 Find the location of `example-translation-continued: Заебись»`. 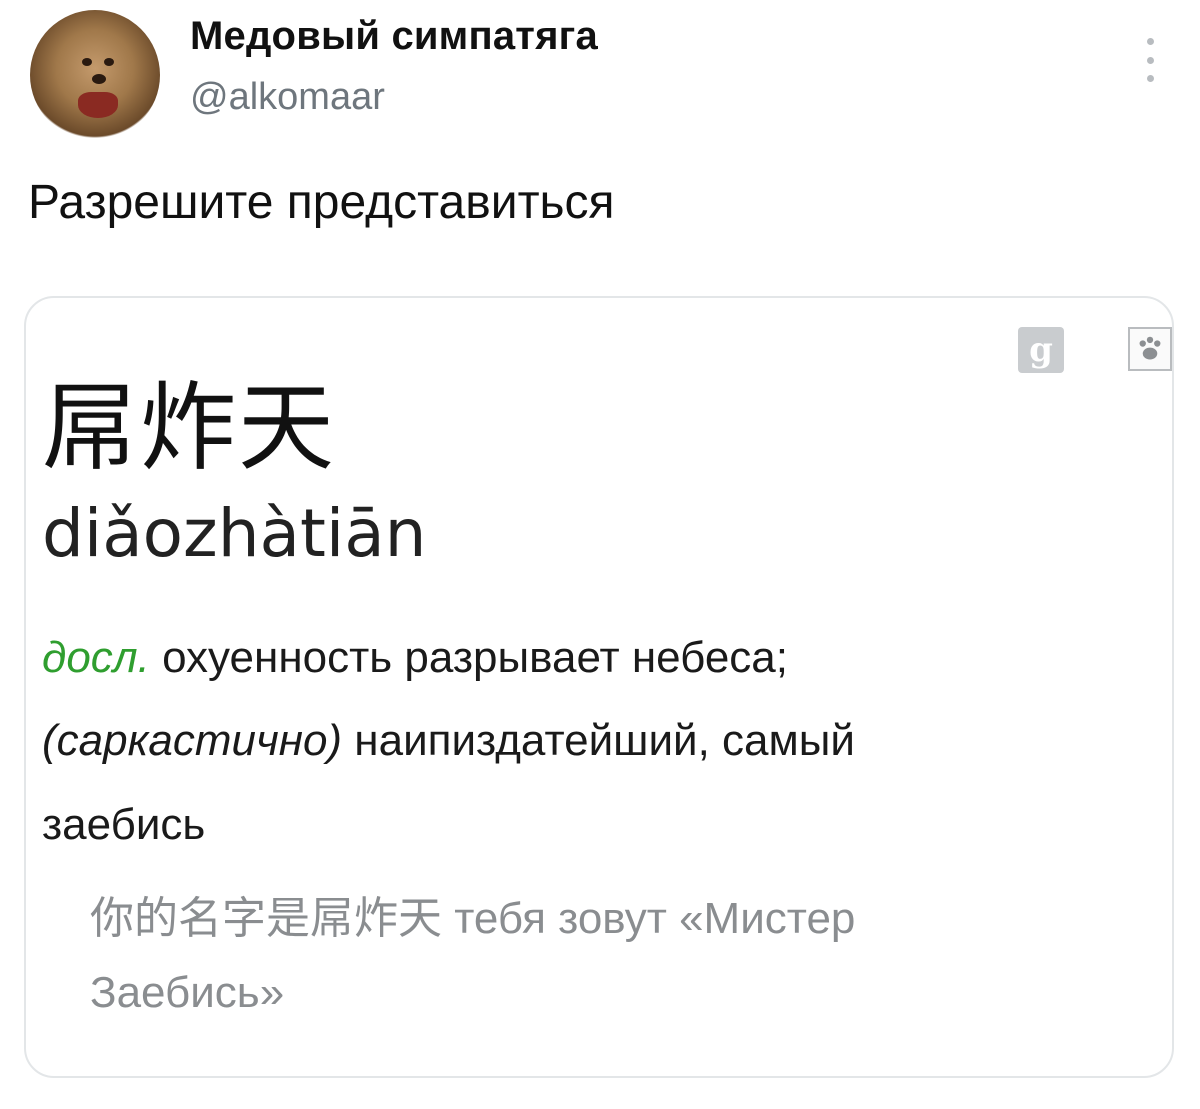

example-translation-continued: Заебись» is located at coordinates (187, 992).